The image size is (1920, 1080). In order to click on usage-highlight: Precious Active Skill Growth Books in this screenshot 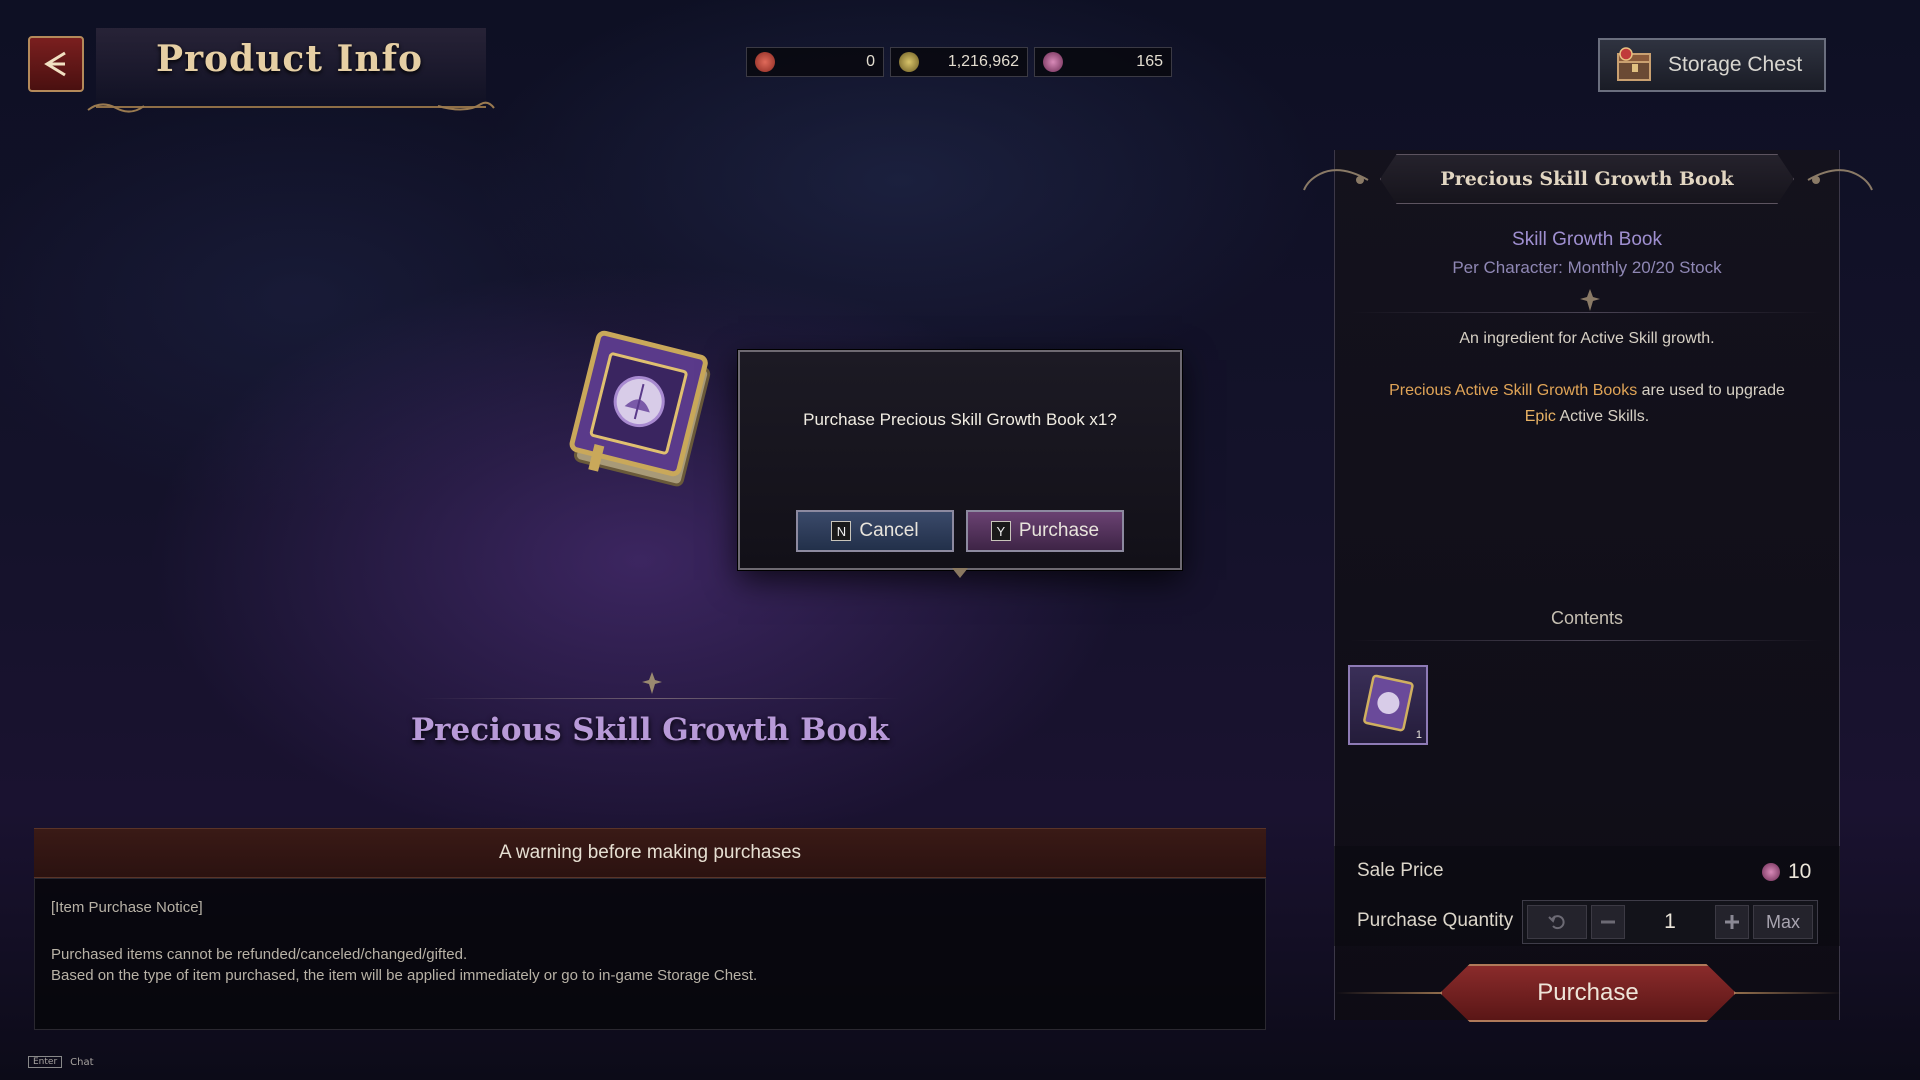, I will do `click(1513, 390)`.